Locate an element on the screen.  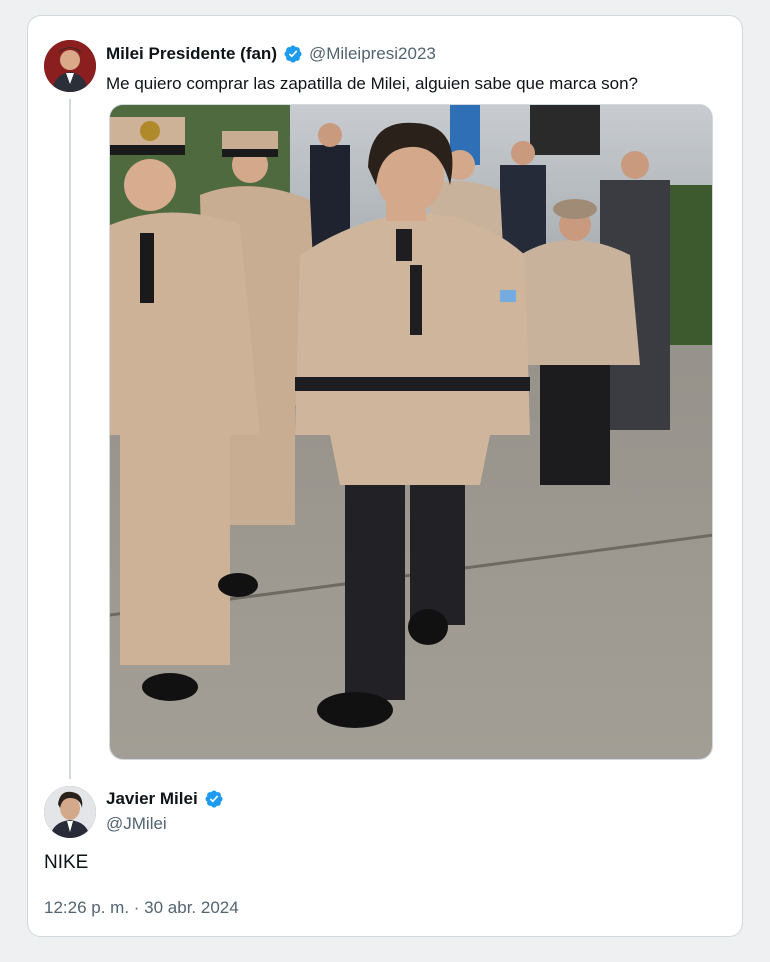
quoted-post-handle: @Mileipresi2023 is located at coordinates (372, 54).